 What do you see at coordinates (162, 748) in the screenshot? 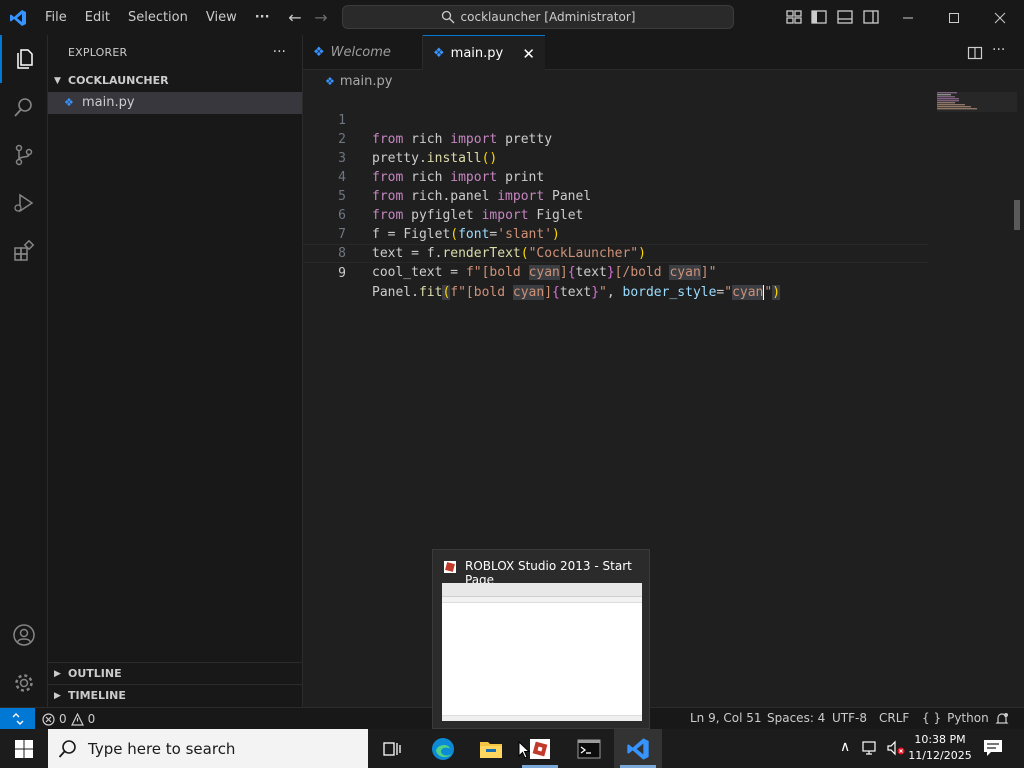
I see `search-placeholder: Type here to search` at bounding box center [162, 748].